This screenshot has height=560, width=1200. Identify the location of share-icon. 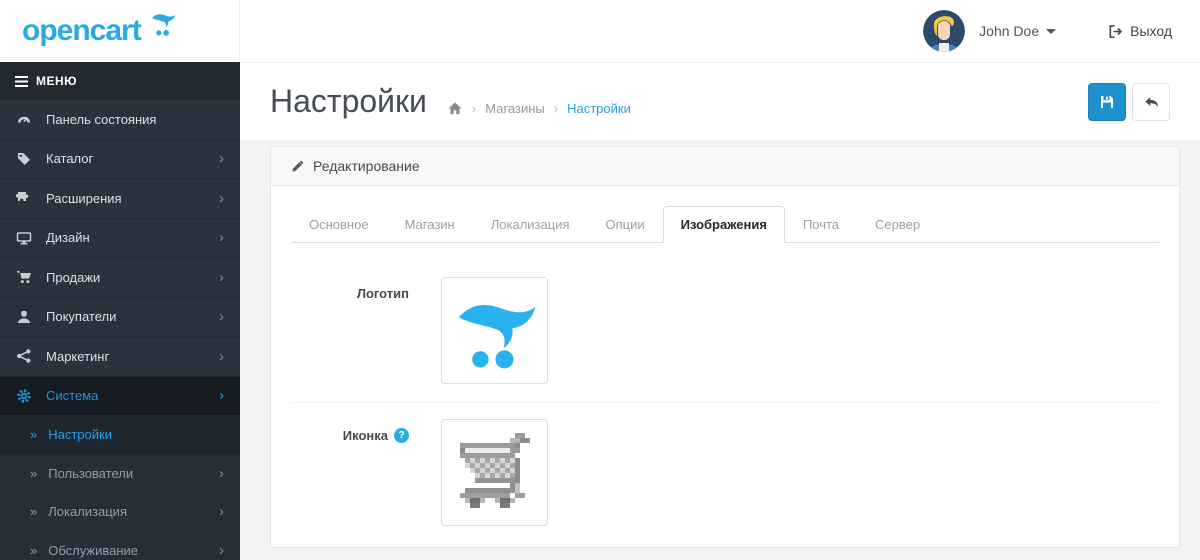
(24, 356).